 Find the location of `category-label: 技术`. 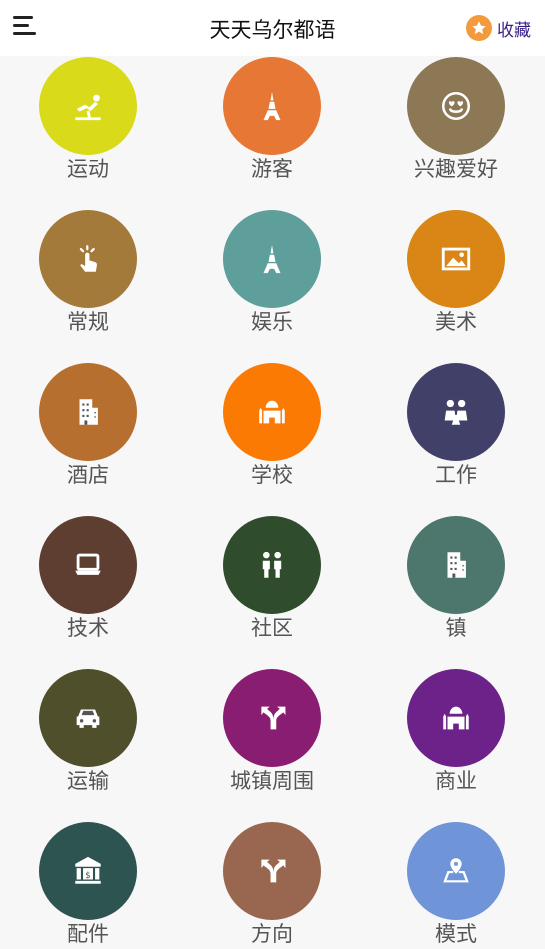

category-label: 技术 is located at coordinates (88, 628).